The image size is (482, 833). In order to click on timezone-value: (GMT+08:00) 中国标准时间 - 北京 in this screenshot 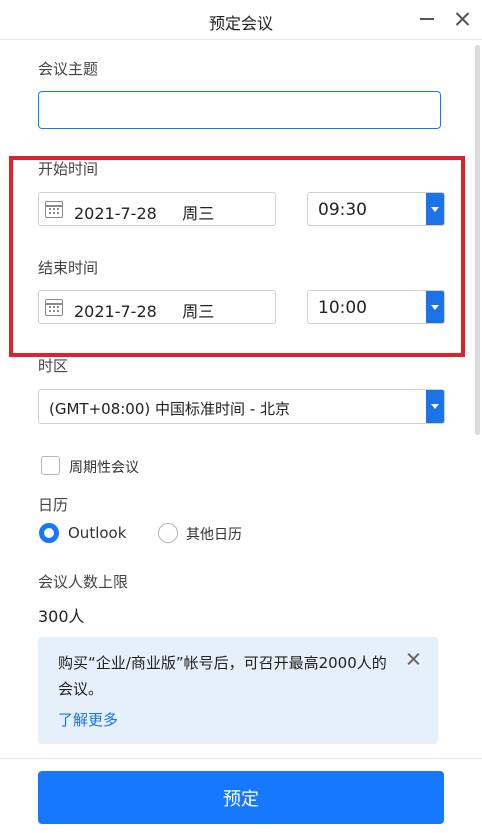, I will do `click(169, 409)`.